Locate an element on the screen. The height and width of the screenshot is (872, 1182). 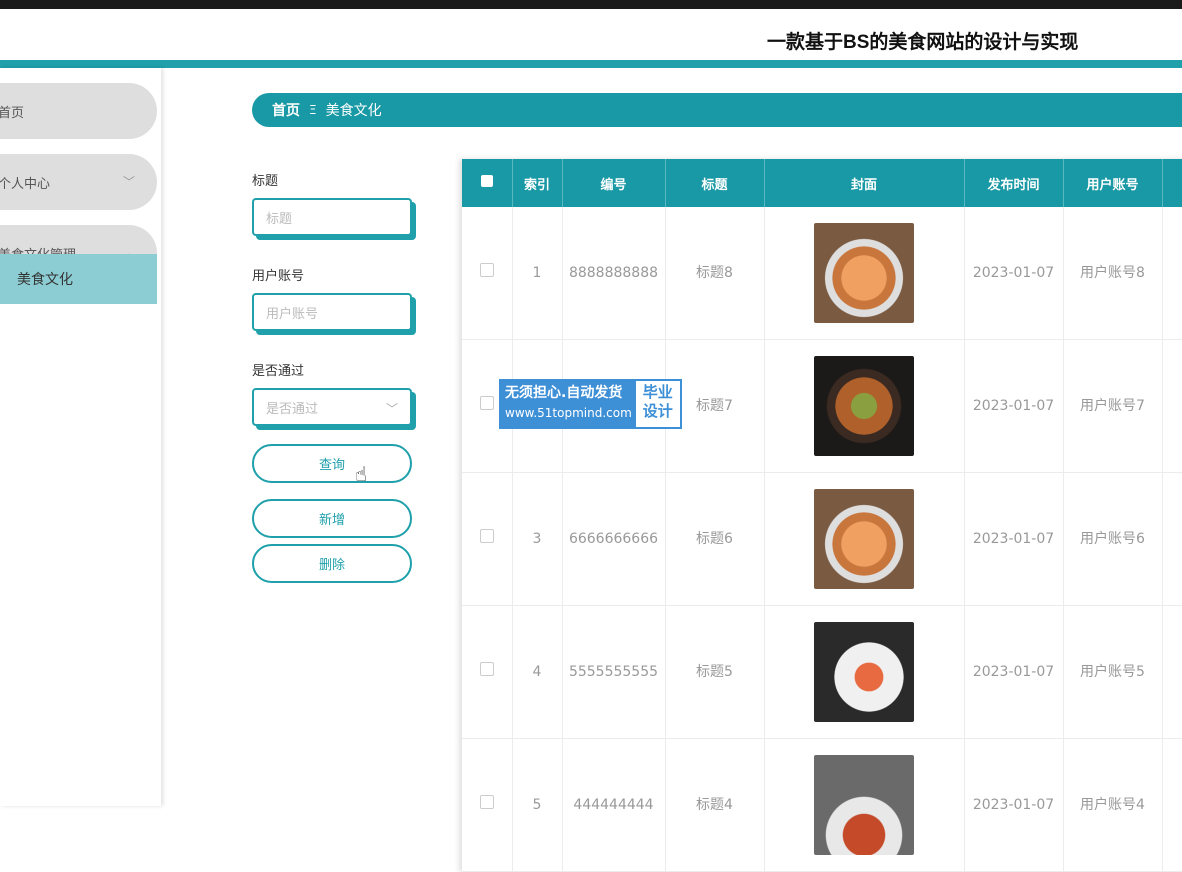
index-cell: 4 is located at coordinates (537, 672).